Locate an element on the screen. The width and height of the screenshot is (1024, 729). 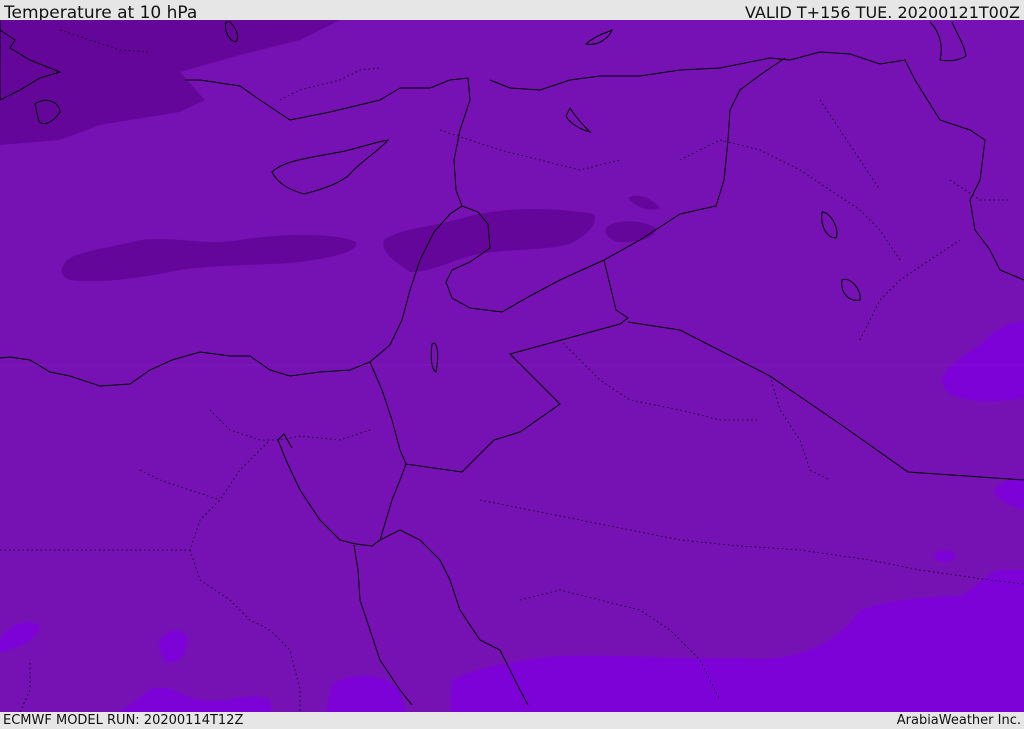
credit-label: ArabiaWeather Inc. is located at coordinates (958, 720).